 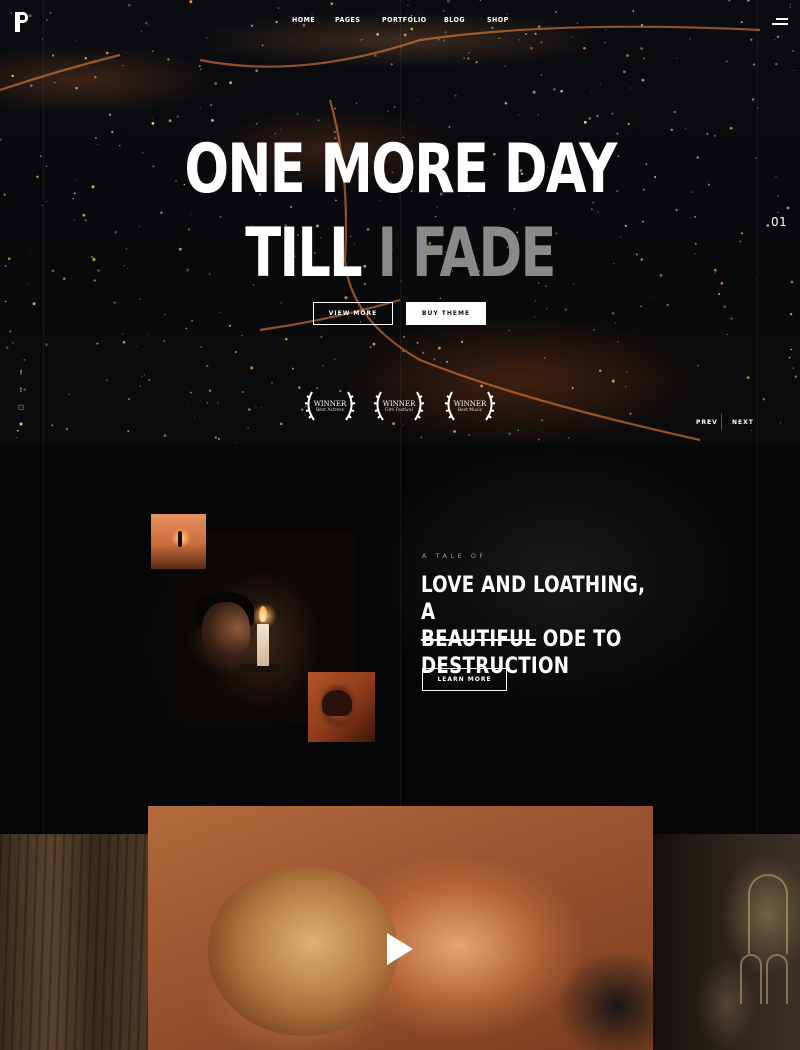 What do you see at coordinates (743, 422) in the screenshot?
I see `next-slide-button: NEXT` at bounding box center [743, 422].